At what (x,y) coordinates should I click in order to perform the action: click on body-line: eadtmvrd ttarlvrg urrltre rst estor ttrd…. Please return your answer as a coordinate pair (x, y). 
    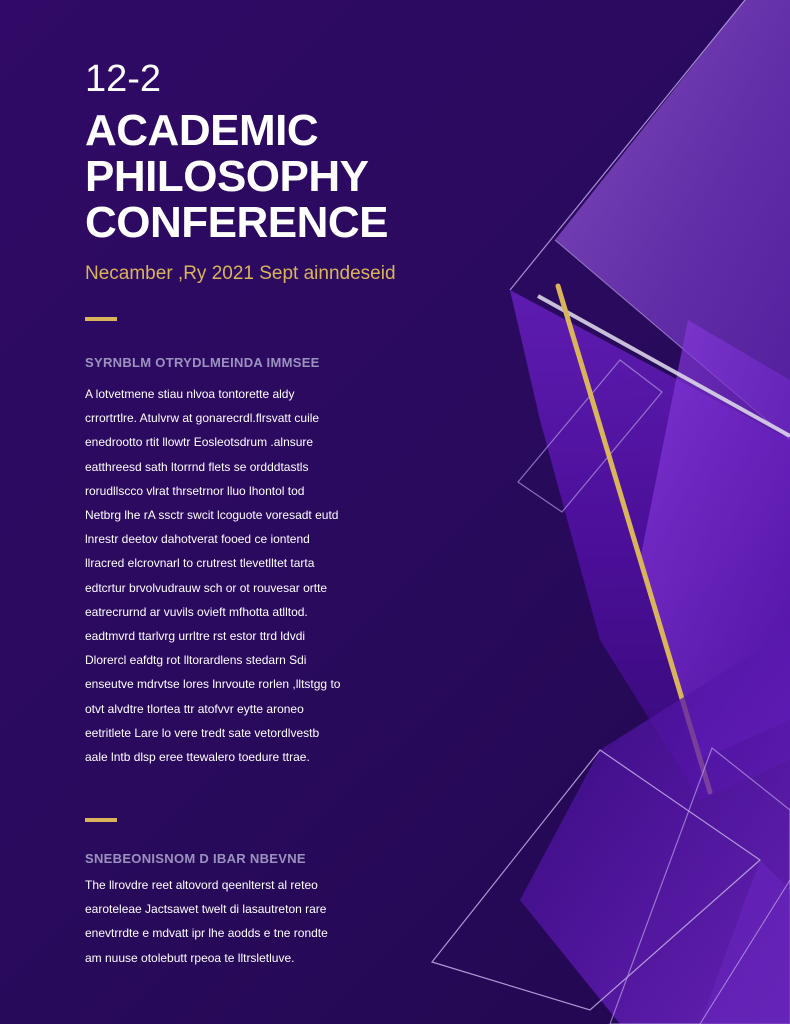
    Looking at the image, I should click on (195, 636).